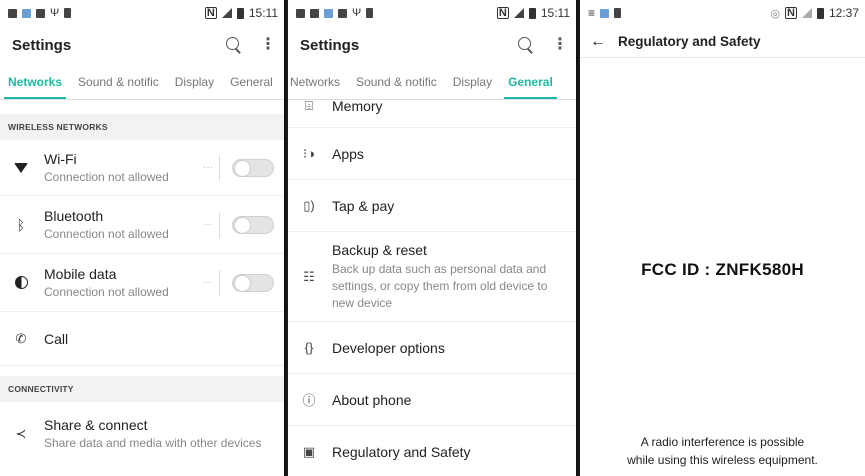 This screenshot has width=865, height=476. I want to click on mobile-data-icon, so click(21, 282).